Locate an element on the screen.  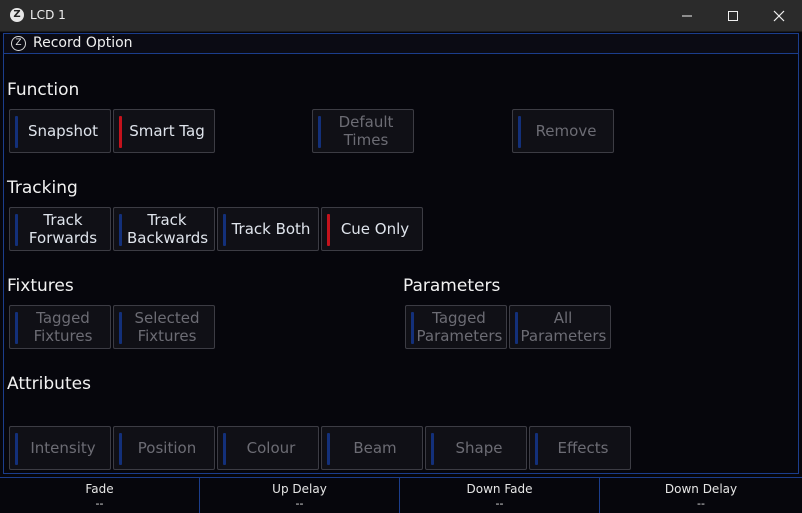
selected-fixtures-button: Selected Fixtures is located at coordinates (164, 327).